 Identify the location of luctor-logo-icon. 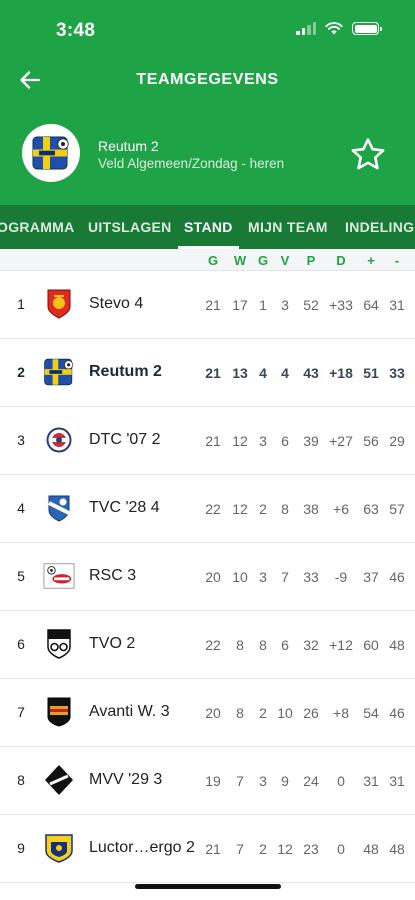
(59, 848).